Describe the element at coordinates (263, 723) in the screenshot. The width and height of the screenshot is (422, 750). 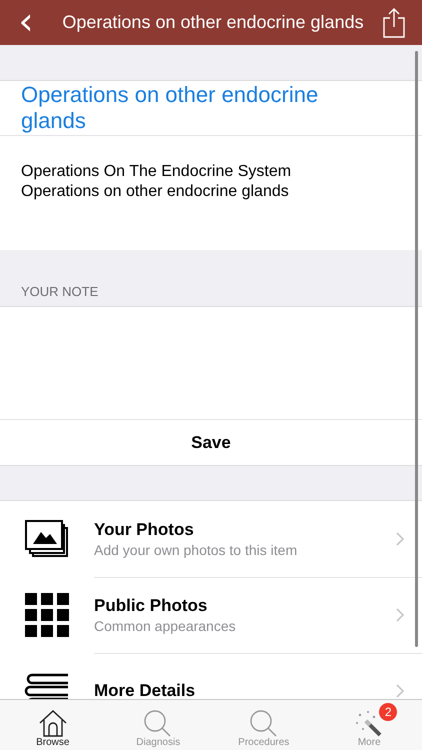
I see `search-icon` at that location.